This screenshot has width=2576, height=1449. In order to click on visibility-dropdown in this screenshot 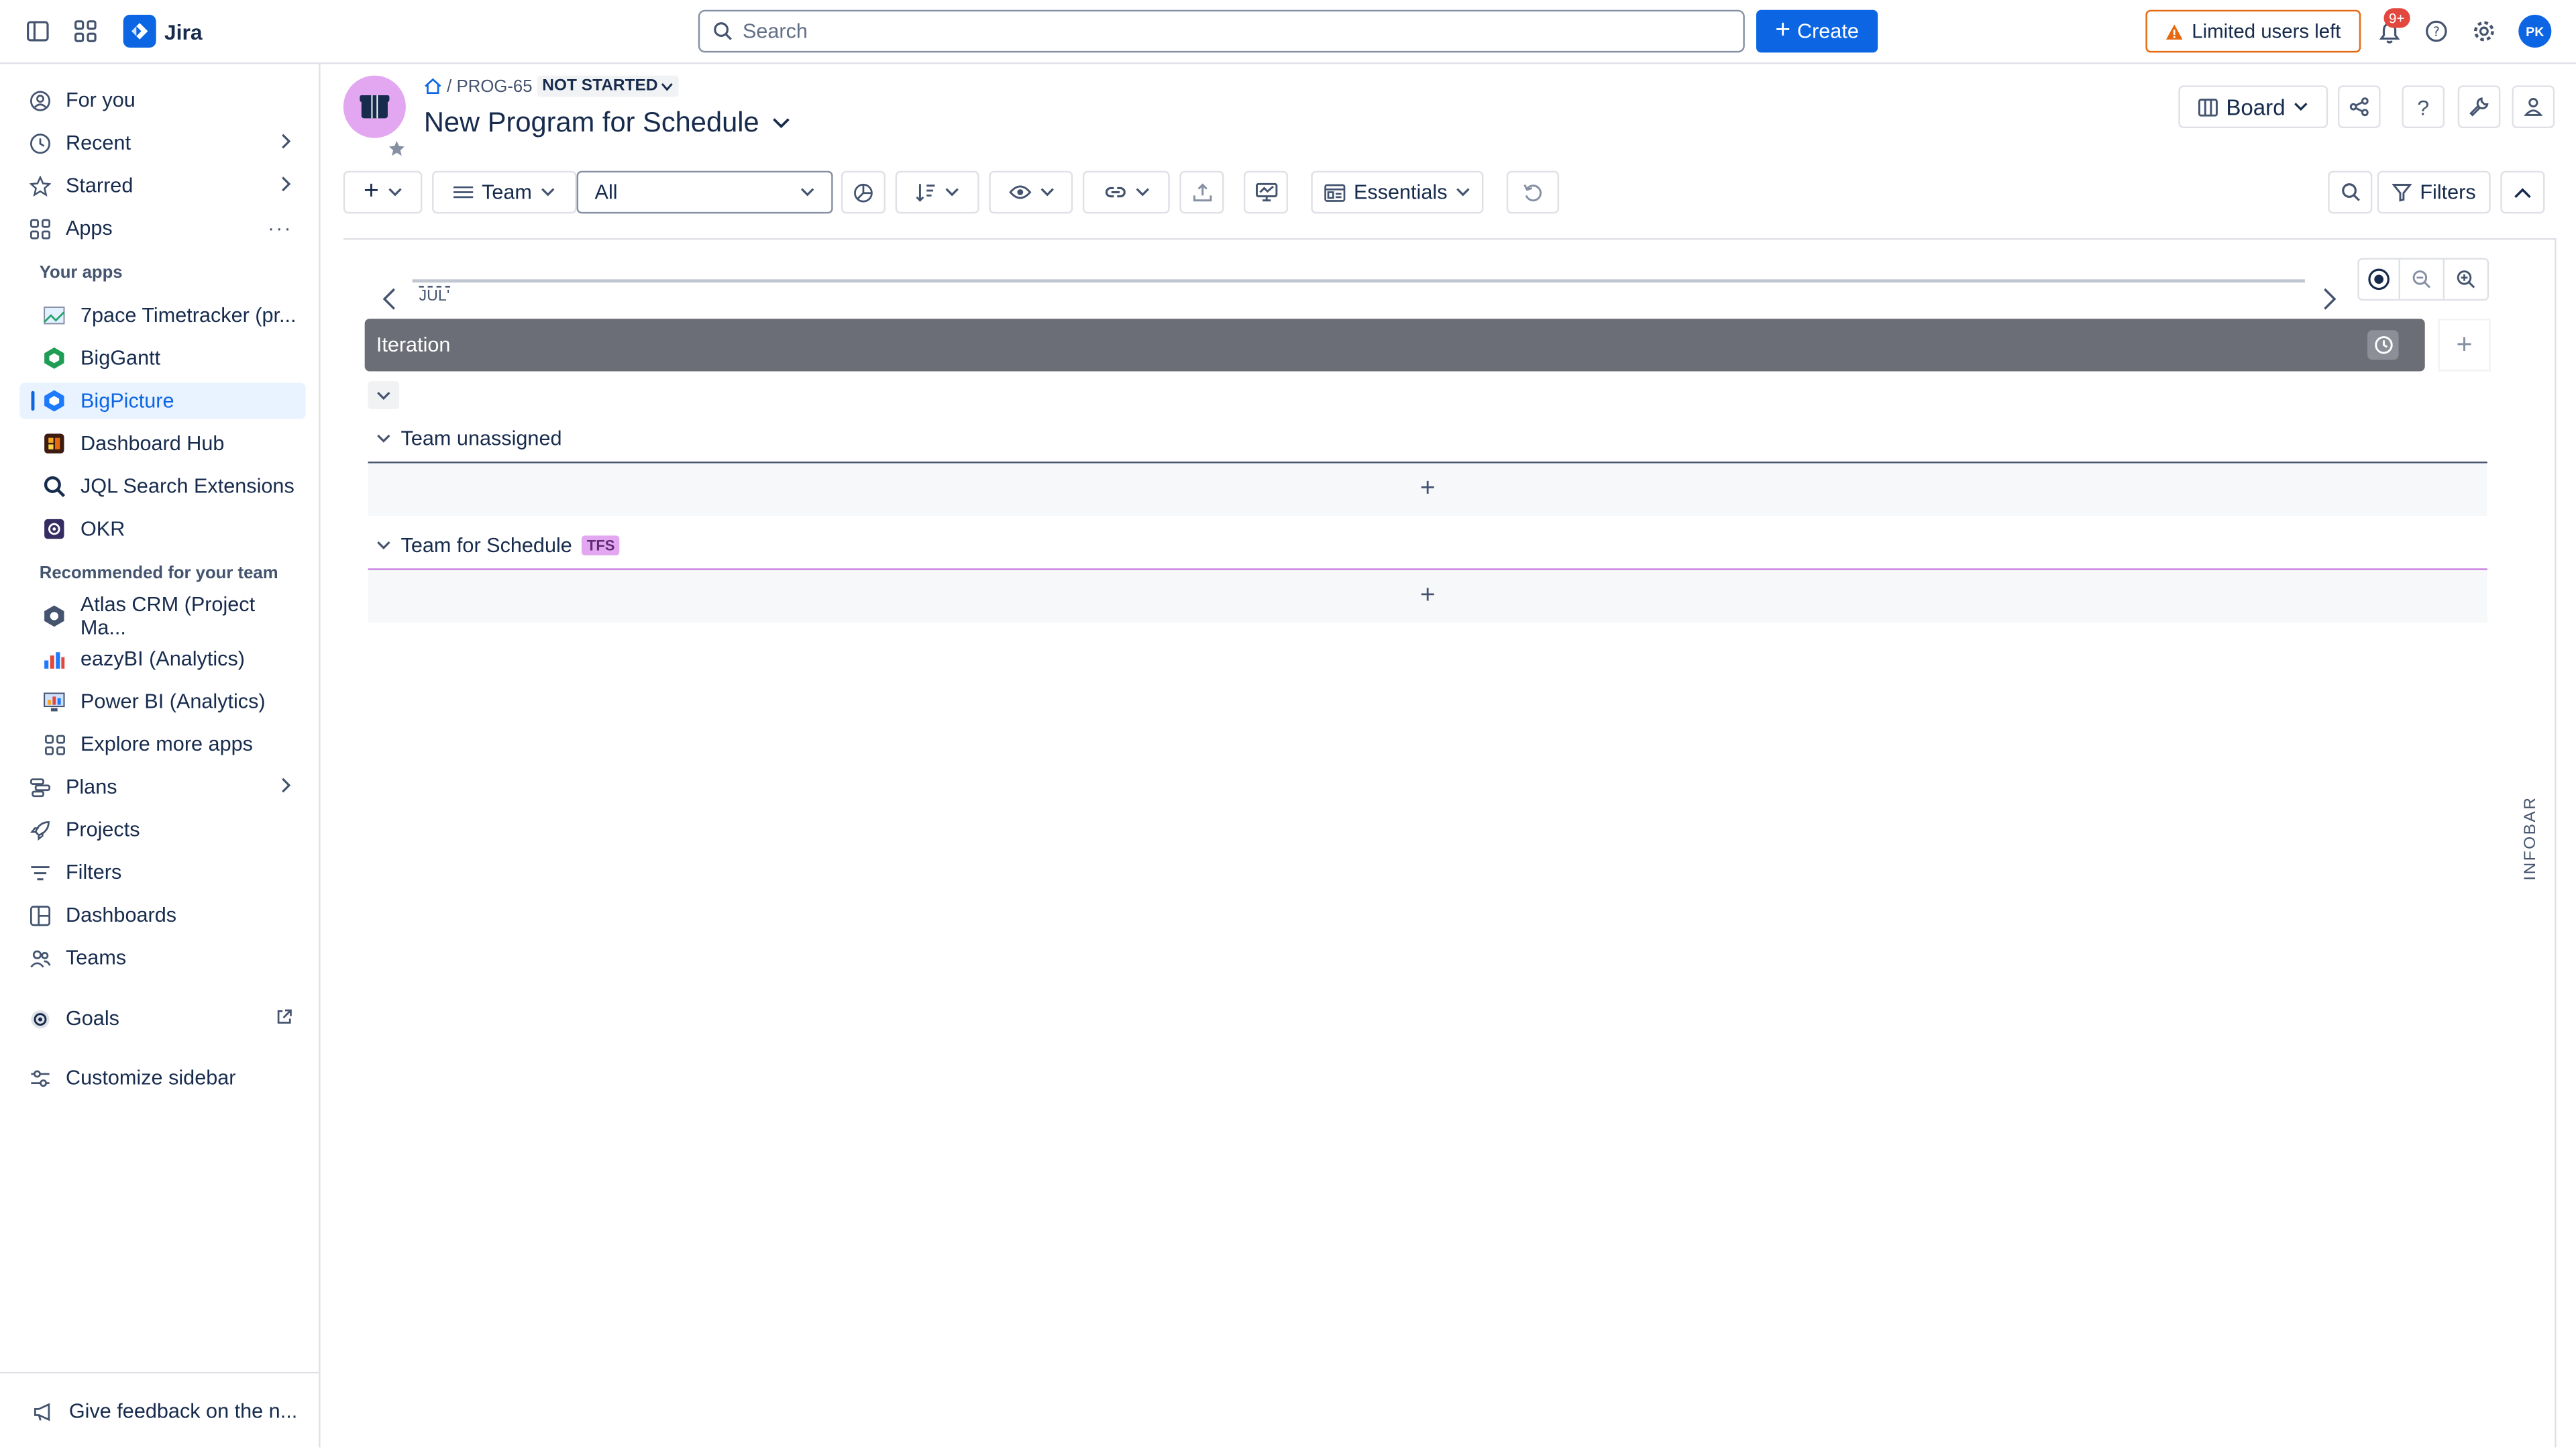, I will do `click(1031, 192)`.